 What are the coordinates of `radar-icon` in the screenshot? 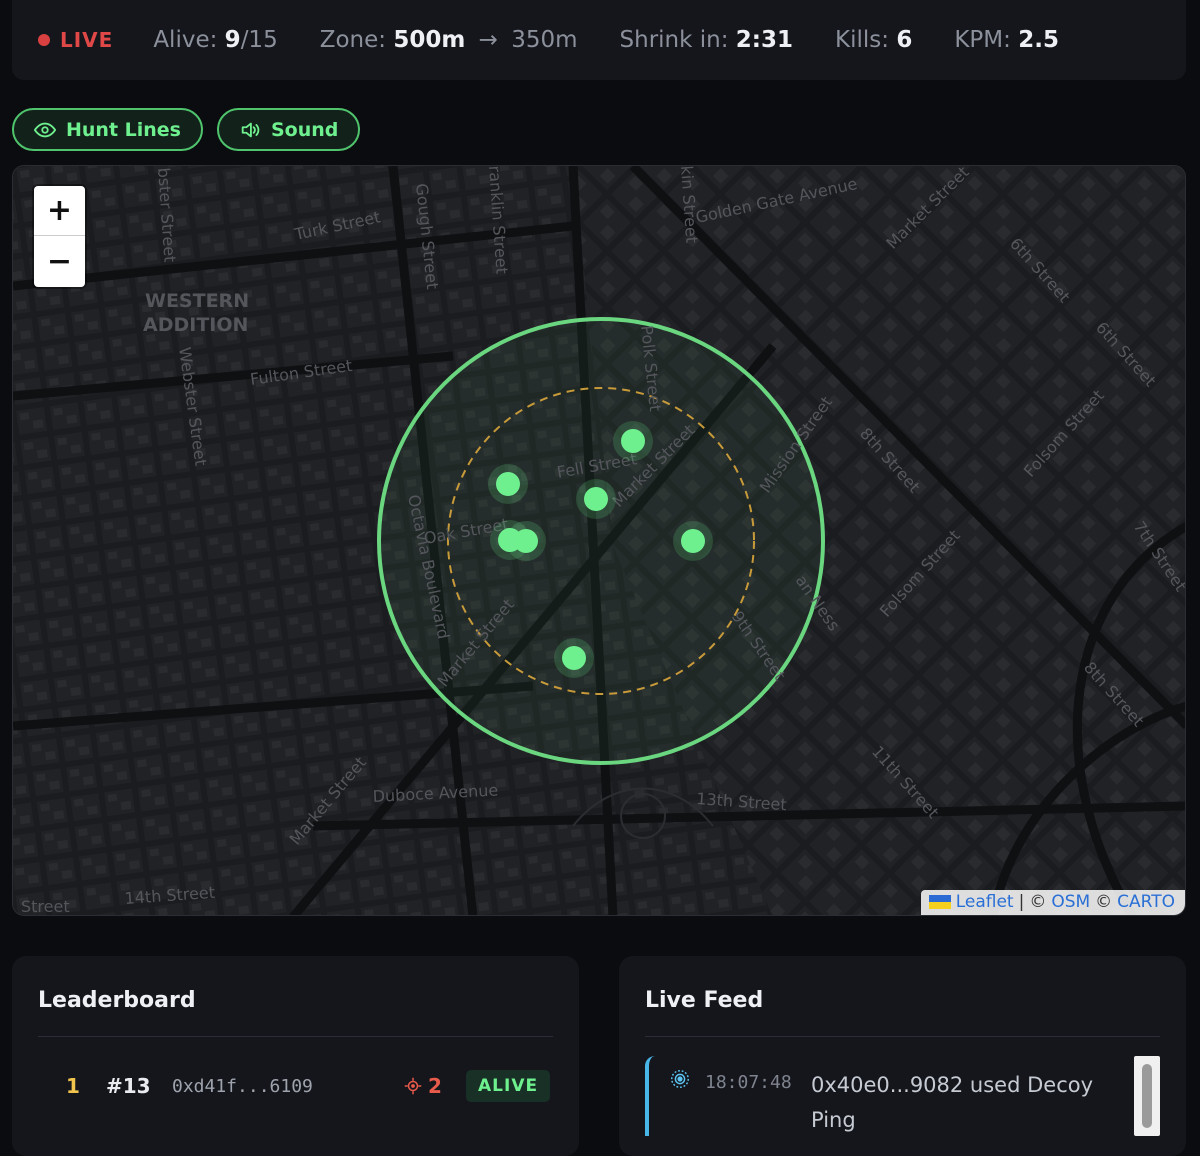 It's located at (680, 1079).